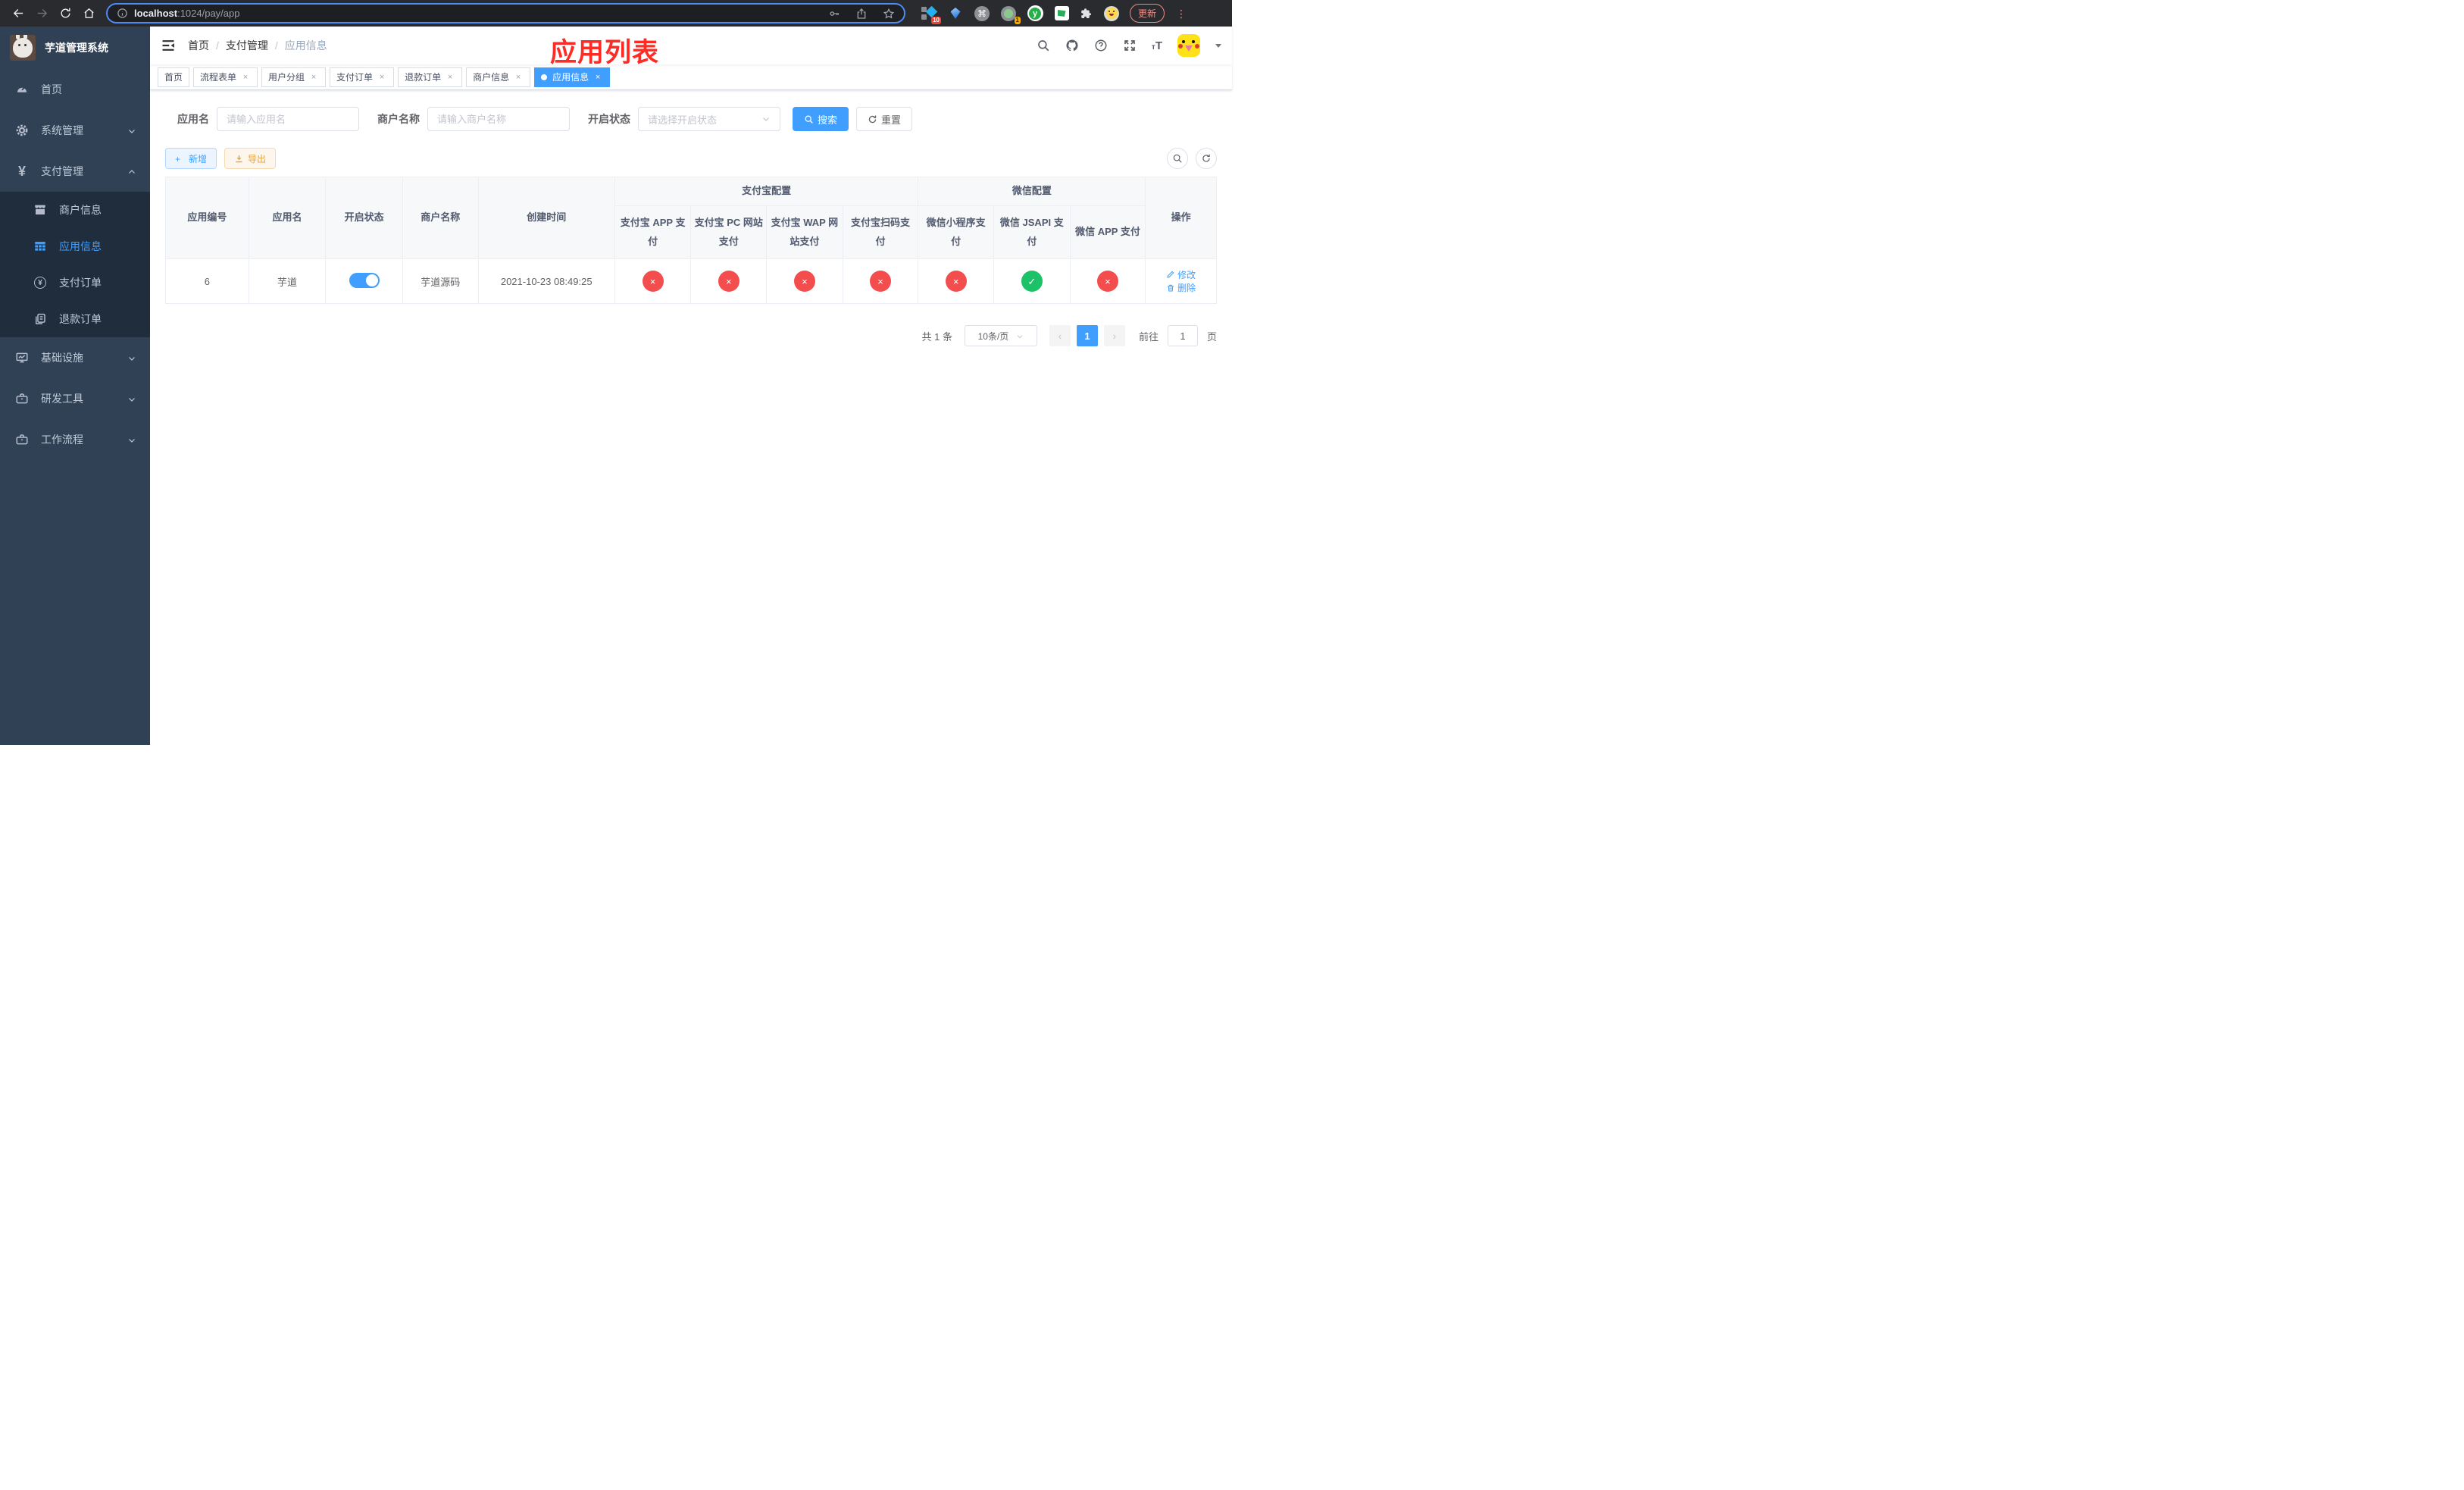 The width and height of the screenshot is (2464, 1490). What do you see at coordinates (1060, 336) in the screenshot?
I see `prev-page-button: ‹` at bounding box center [1060, 336].